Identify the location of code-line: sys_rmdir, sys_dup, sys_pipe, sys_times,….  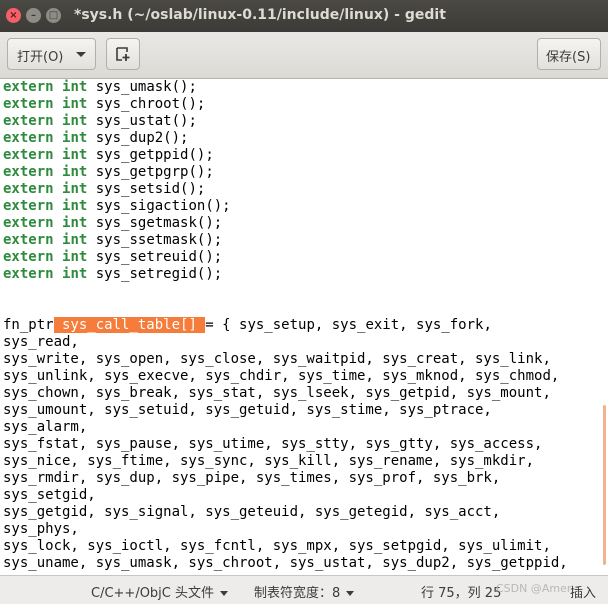
(285, 478).